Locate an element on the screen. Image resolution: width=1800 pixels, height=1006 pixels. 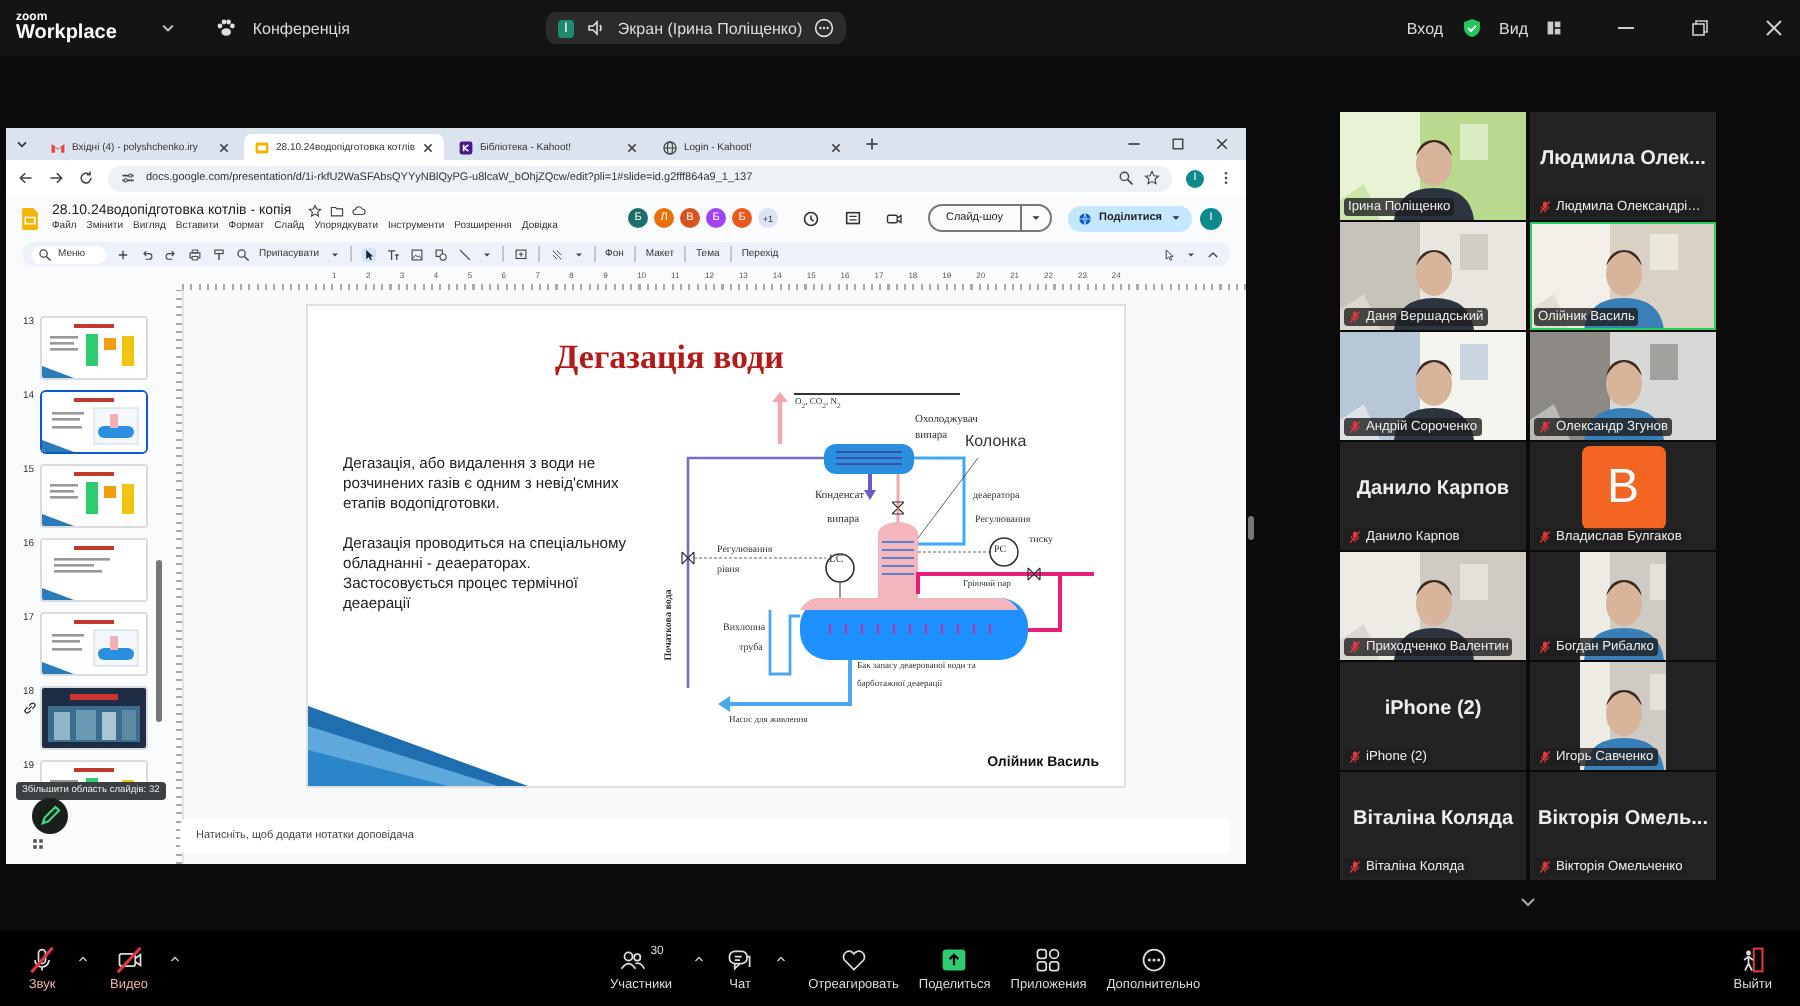
plus-icon is located at coordinates (122, 254).